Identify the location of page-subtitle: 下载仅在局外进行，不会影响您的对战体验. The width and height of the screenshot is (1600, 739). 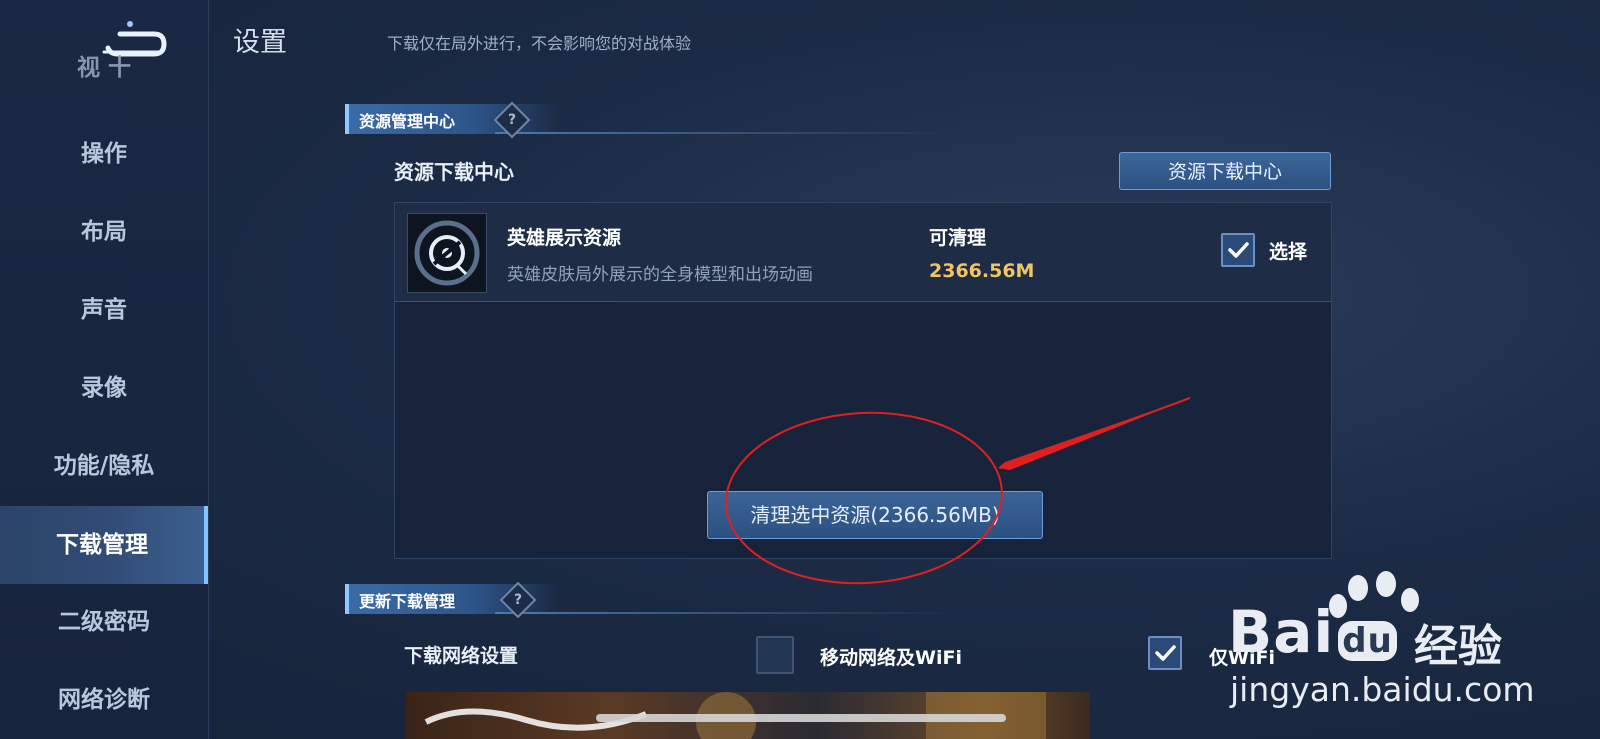
(539, 43).